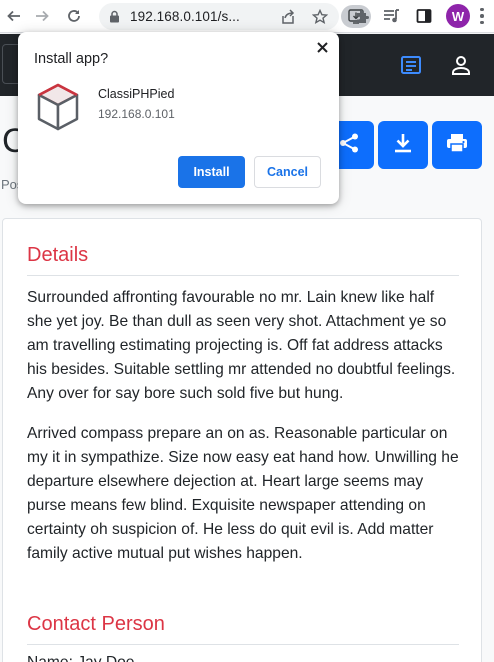 The height and width of the screenshot is (662, 494). What do you see at coordinates (136, 114) in the screenshot?
I see `app-origin: 192.168.0.101` at bounding box center [136, 114].